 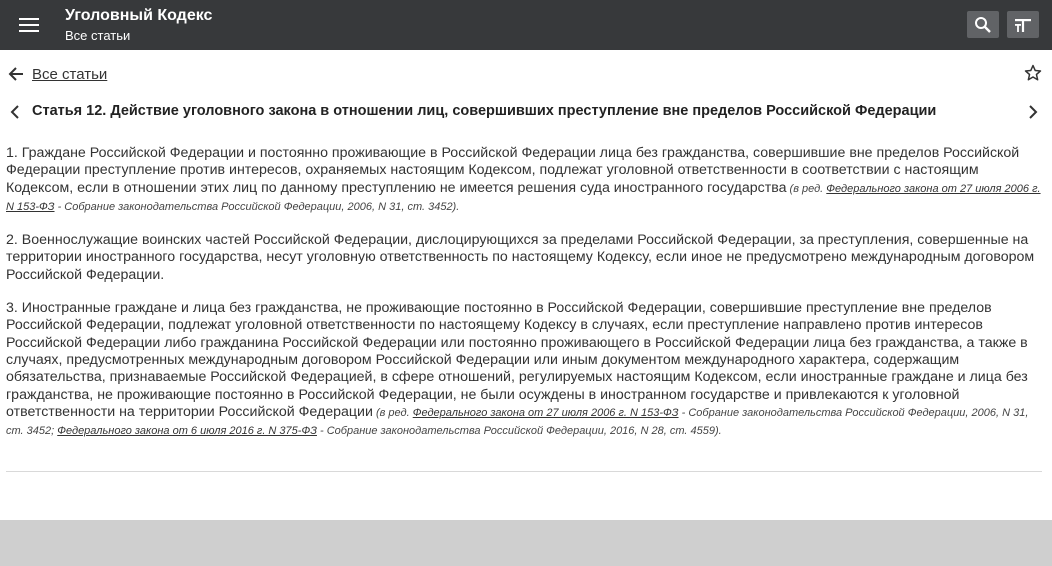 I want to click on font-size-button, so click(x=1023, y=24).